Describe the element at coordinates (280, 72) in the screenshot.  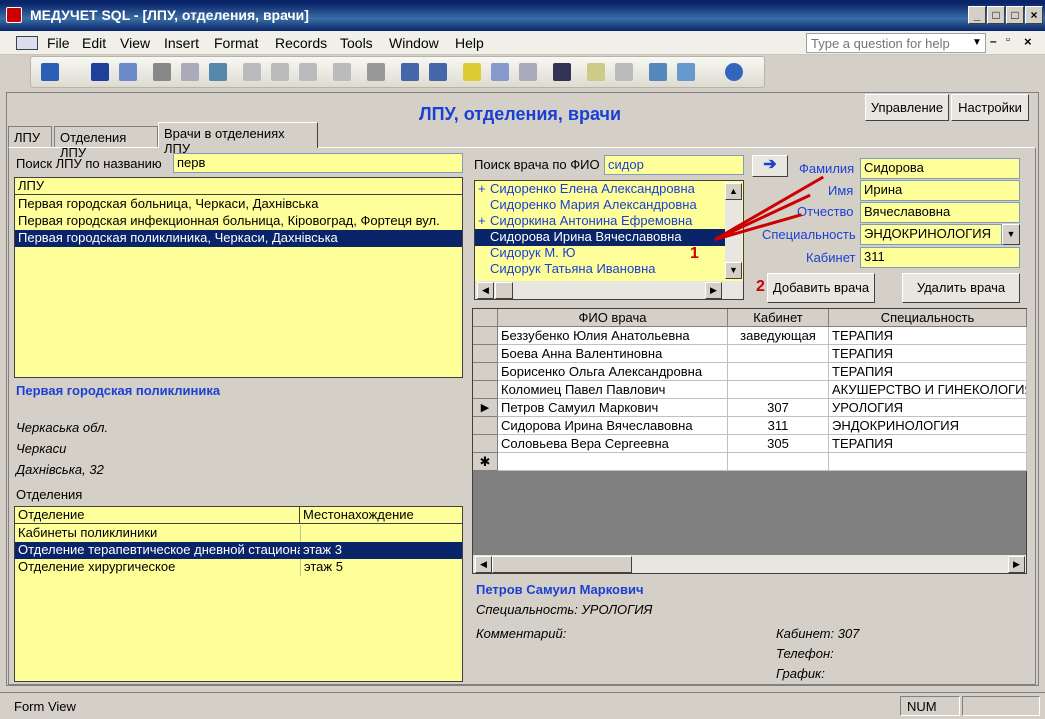
I see `copy-icon` at that location.